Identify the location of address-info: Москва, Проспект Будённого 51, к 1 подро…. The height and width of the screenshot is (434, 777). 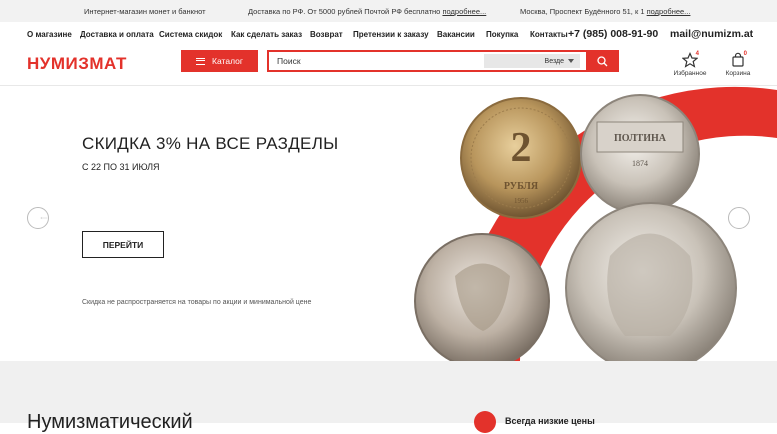
(605, 11).